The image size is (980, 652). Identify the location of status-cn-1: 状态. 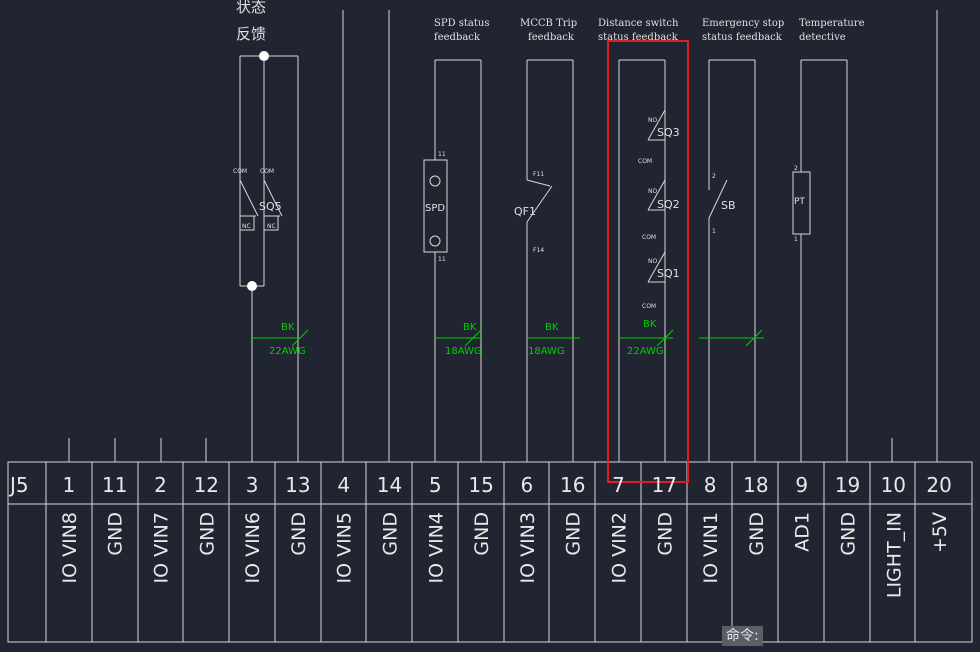
(251, 8).